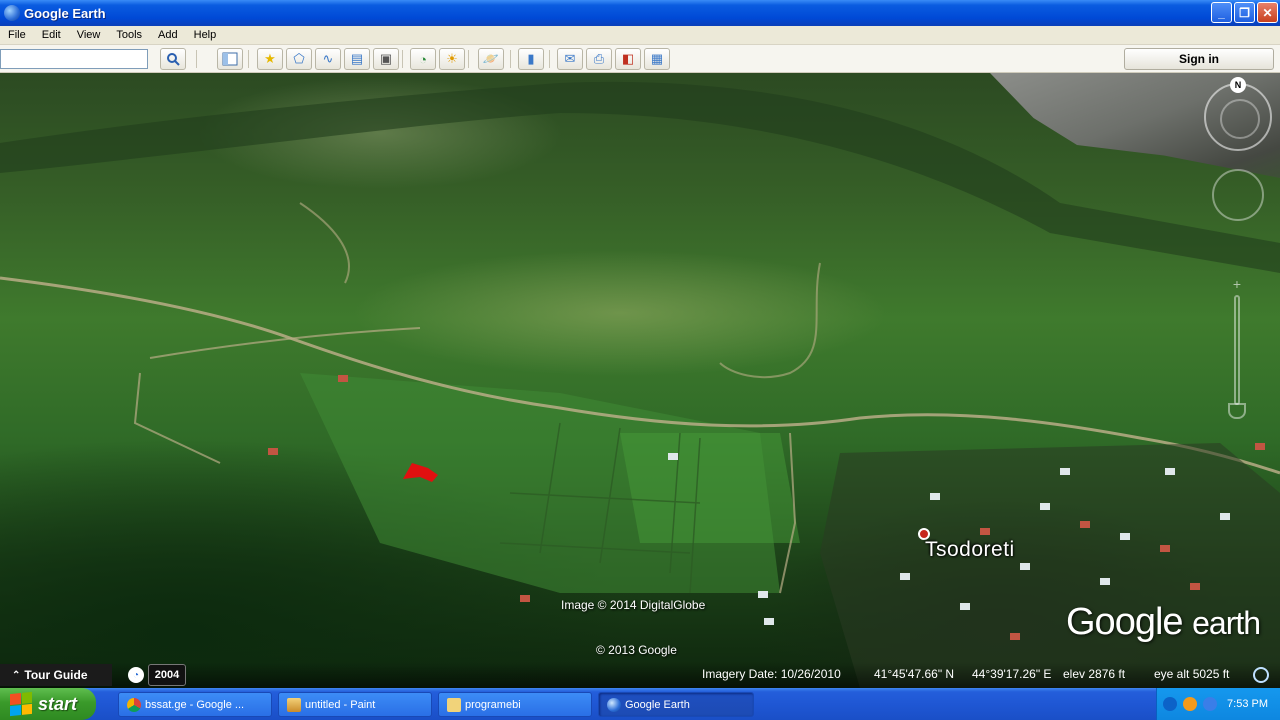  Describe the element at coordinates (1261, 675) in the screenshot. I see `streaming-progress-icon` at that location.